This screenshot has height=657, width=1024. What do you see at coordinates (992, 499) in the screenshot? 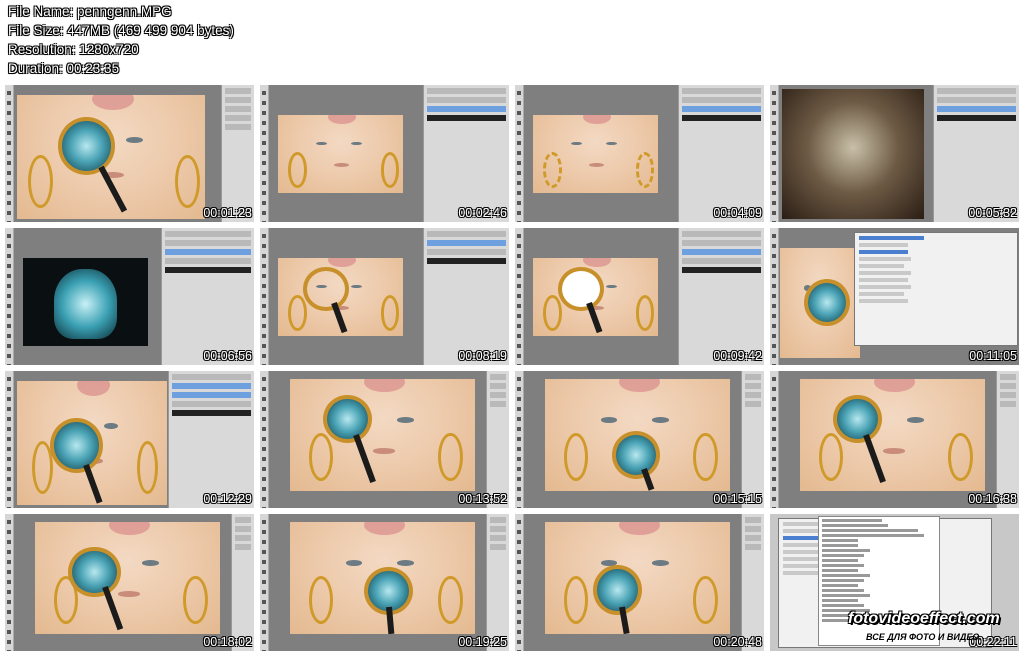
I see `timestamp: 00:16:38` at bounding box center [992, 499].